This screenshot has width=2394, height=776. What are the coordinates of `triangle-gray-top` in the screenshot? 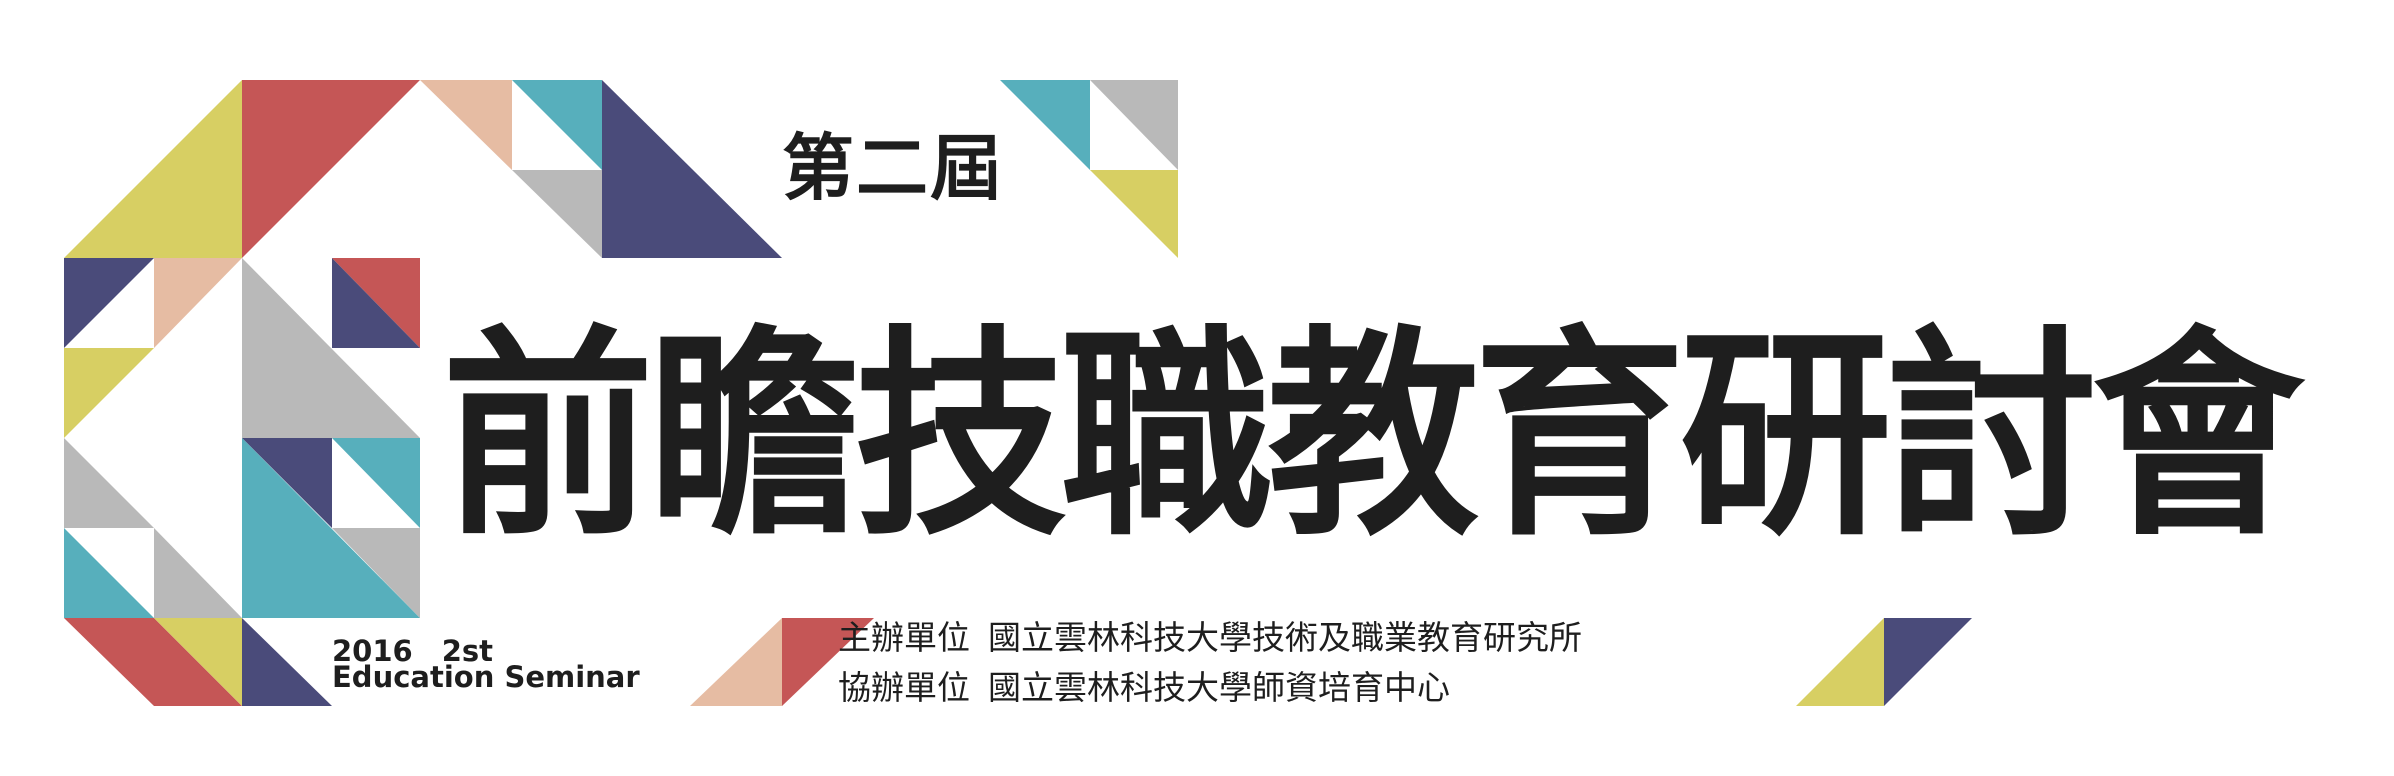 It's located at (557, 214).